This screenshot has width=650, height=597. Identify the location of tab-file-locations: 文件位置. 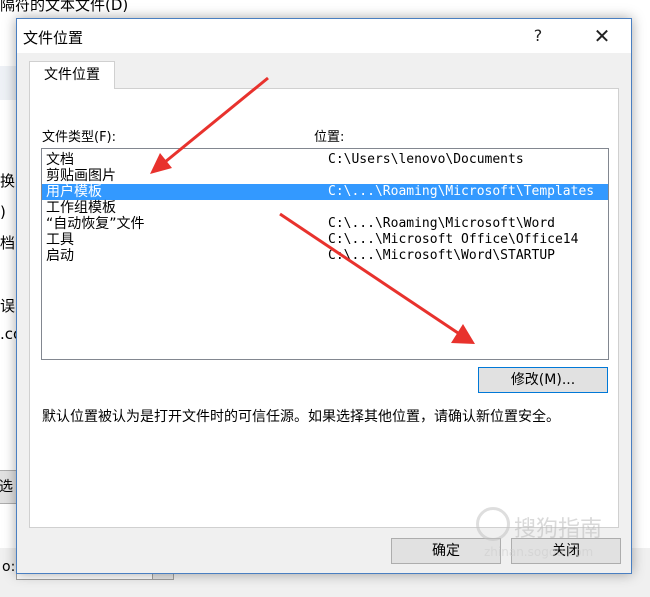
(72, 75).